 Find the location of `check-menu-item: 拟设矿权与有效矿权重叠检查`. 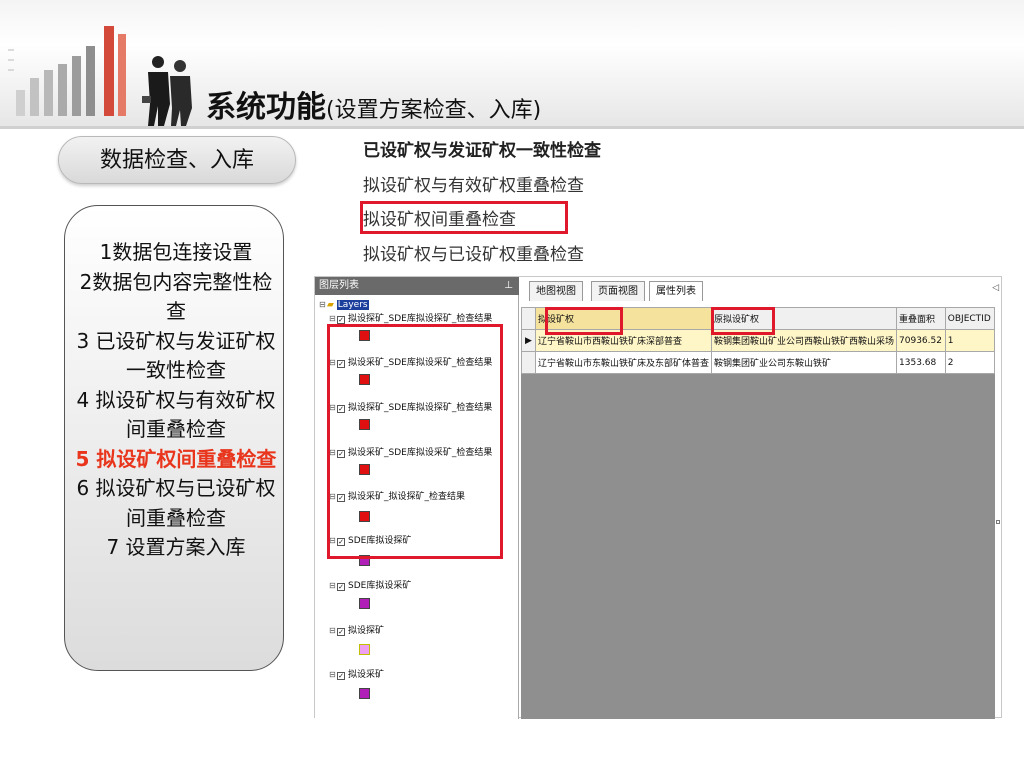

check-menu-item: 拟设矿权与有效矿权重叠检查 is located at coordinates (482, 186).